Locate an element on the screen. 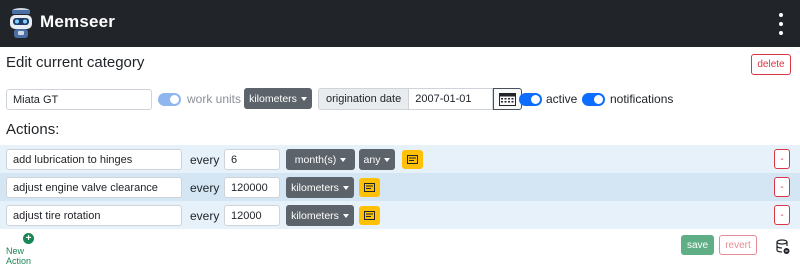 This screenshot has width=800, height=266. modifier-dropdown: any is located at coordinates (377, 159).